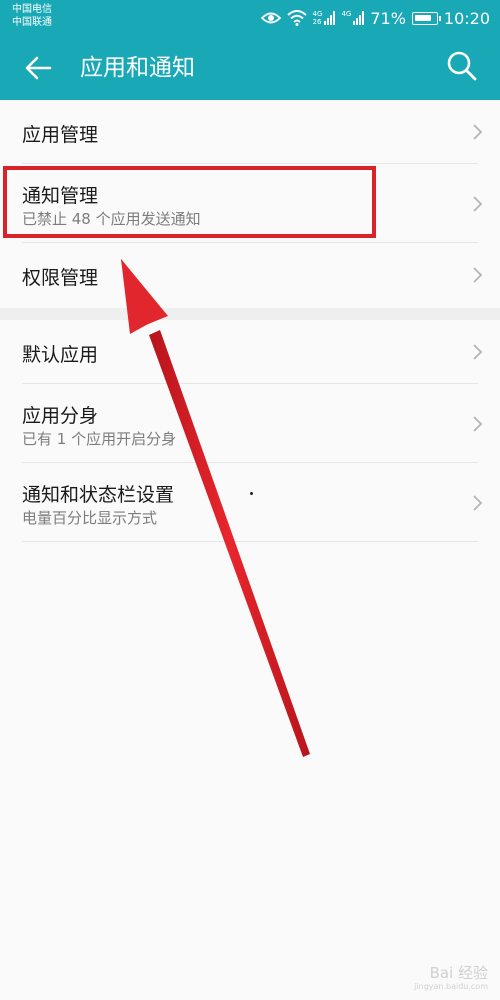 The height and width of the screenshot is (1000, 500). I want to click on network-type-1: 4G 26, so click(317, 18).